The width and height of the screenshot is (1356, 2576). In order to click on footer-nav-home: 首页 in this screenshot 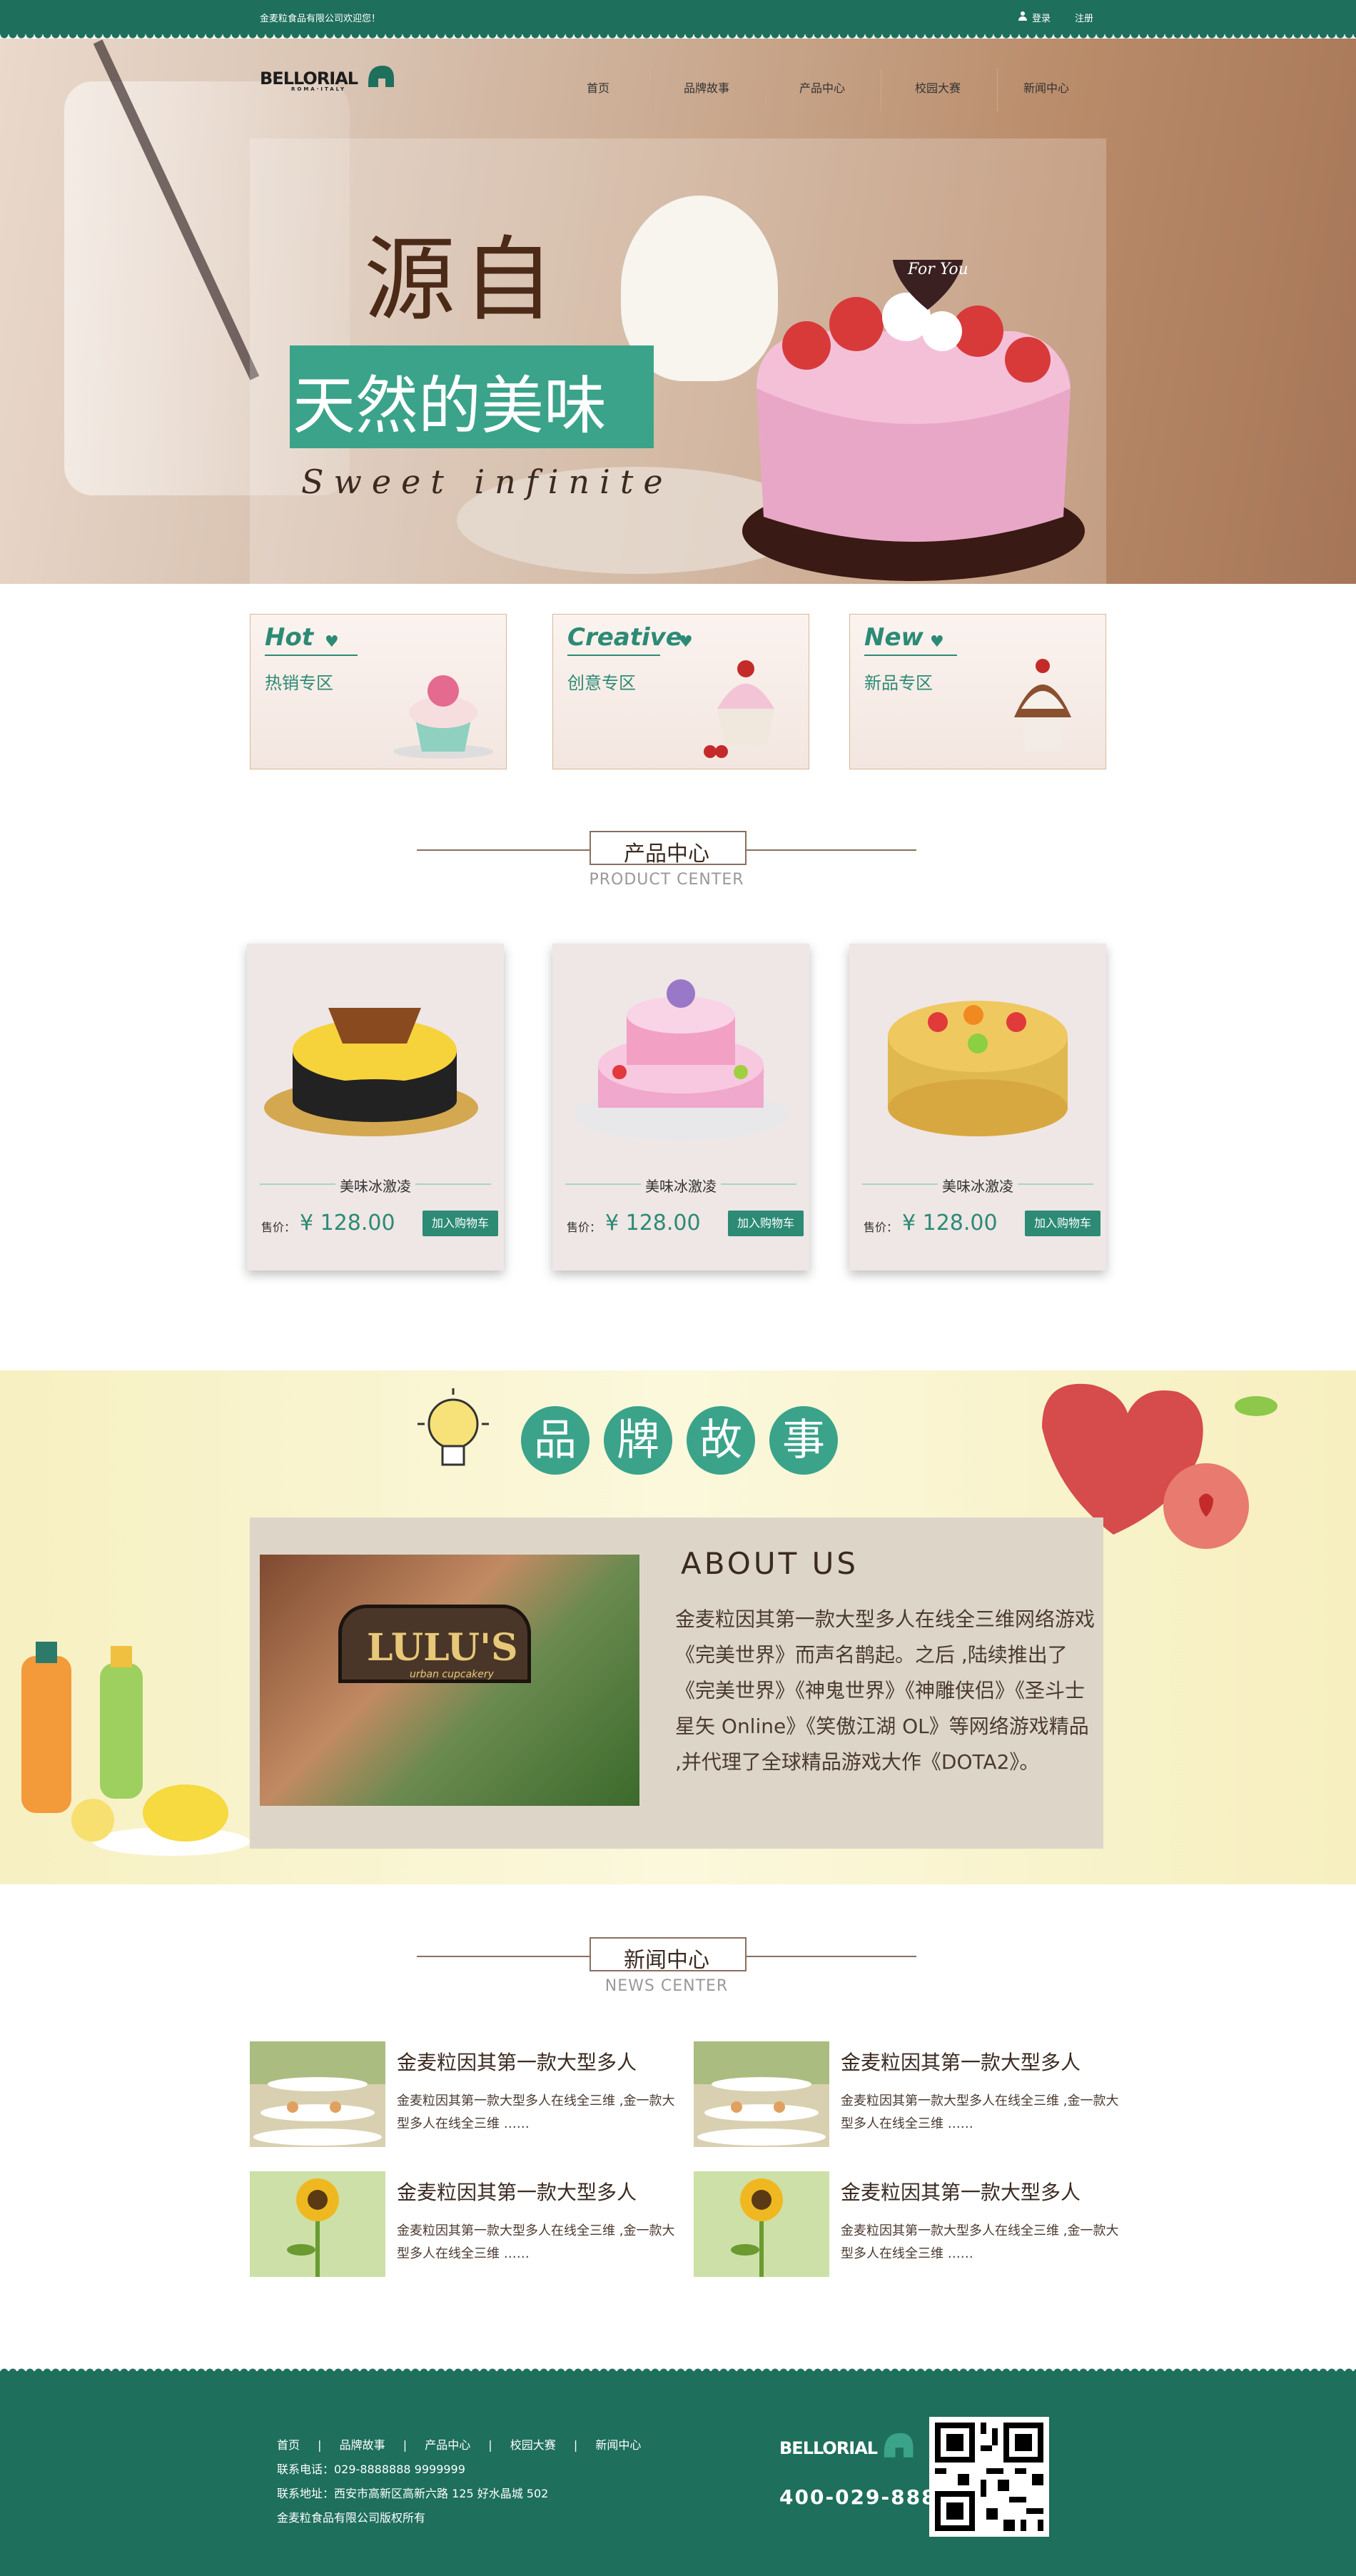, I will do `click(288, 2445)`.